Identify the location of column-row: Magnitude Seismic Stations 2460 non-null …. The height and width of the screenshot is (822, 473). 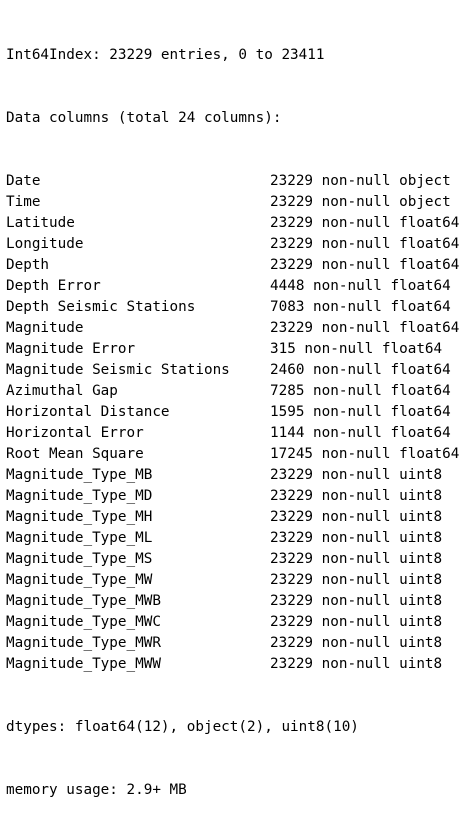
(228, 370).